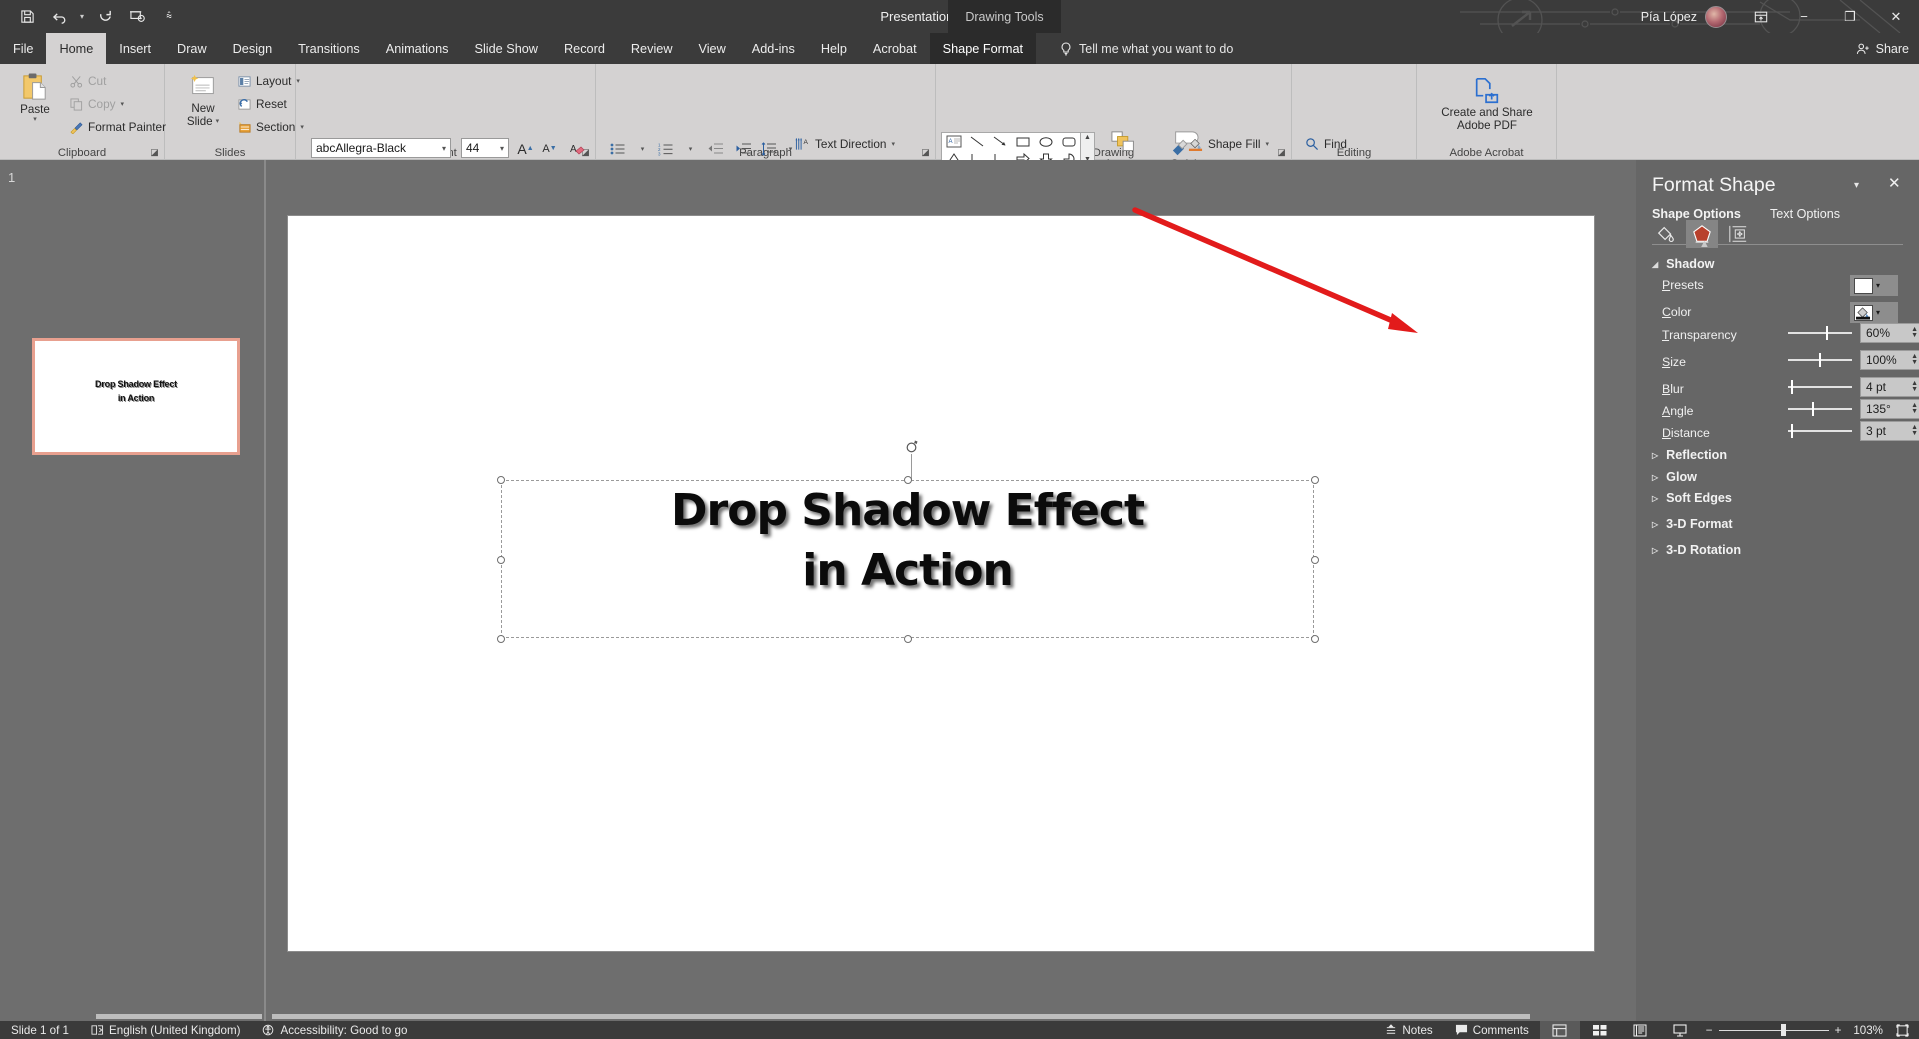 The image size is (1919, 1039). What do you see at coordinates (40, 1030) in the screenshot?
I see `slide-count: Slide 1 of 1` at bounding box center [40, 1030].